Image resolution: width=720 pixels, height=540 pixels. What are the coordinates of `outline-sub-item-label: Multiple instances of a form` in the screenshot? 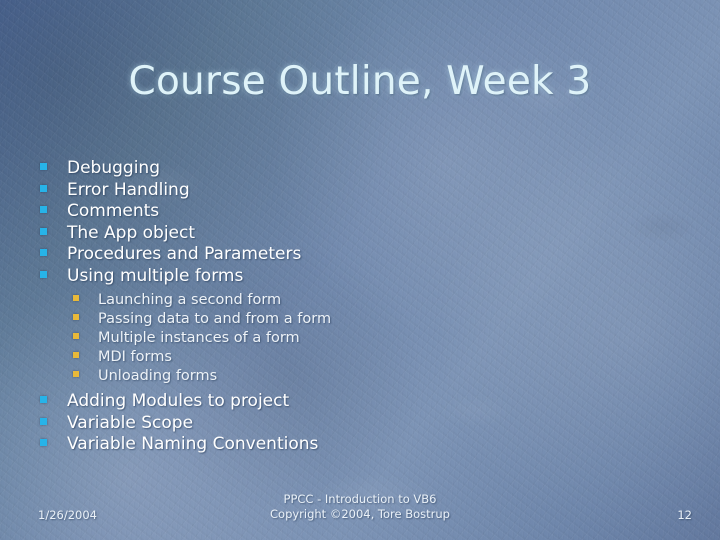 It's located at (199, 338).